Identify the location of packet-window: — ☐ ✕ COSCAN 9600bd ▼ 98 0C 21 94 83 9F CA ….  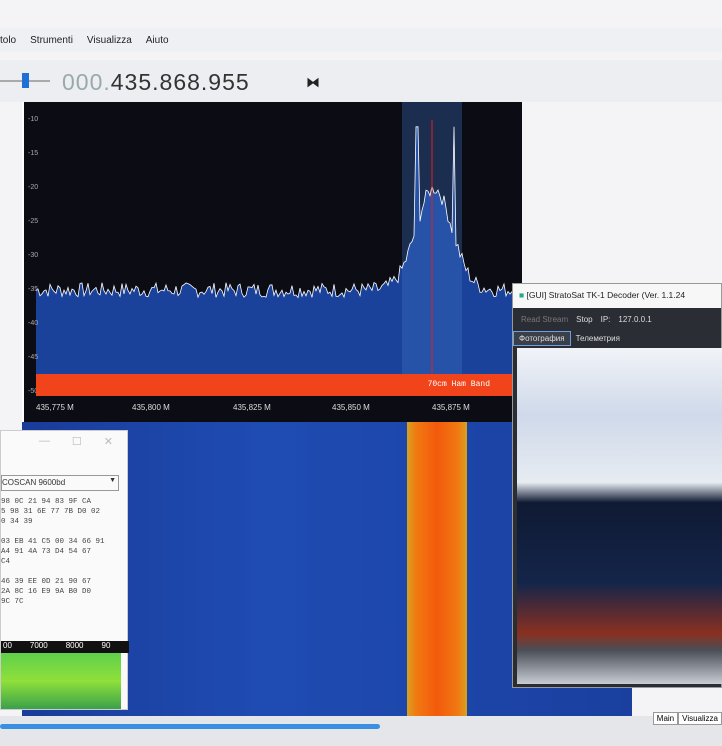
(64, 570).